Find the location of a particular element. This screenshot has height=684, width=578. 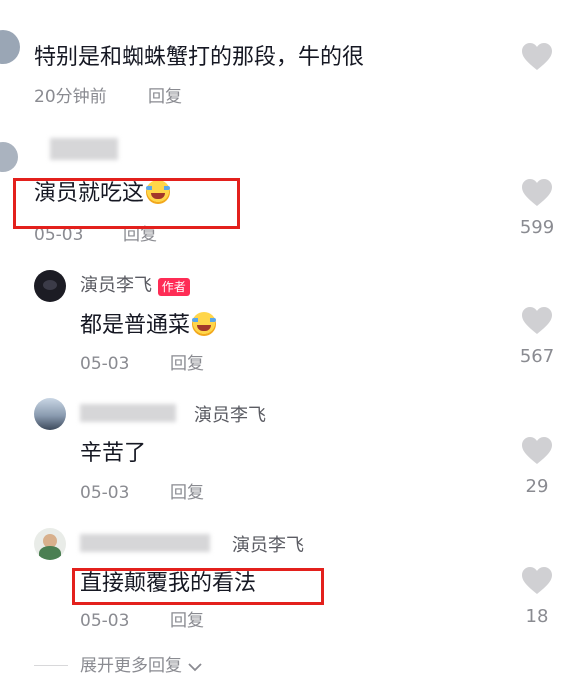

like-count: 567 is located at coordinates (537, 356).